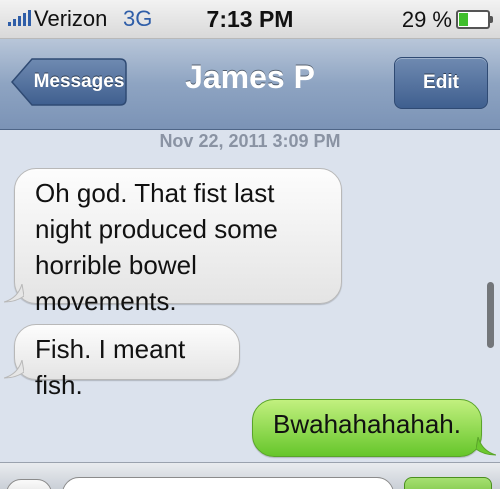 This screenshot has width=500, height=489. Describe the element at coordinates (367, 424) in the screenshot. I see `message-text: Bwahahahahah.` at that location.